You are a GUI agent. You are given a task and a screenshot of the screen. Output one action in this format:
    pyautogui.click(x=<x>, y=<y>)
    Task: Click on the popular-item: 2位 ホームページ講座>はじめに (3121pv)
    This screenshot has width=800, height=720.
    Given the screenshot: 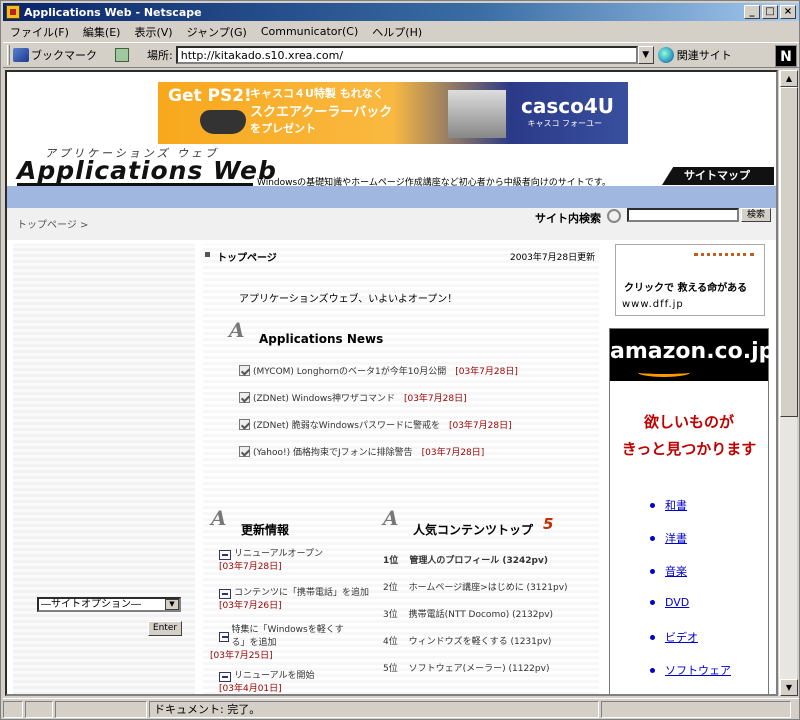 What is the action you would take?
    pyautogui.click(x=475, y=586)
    